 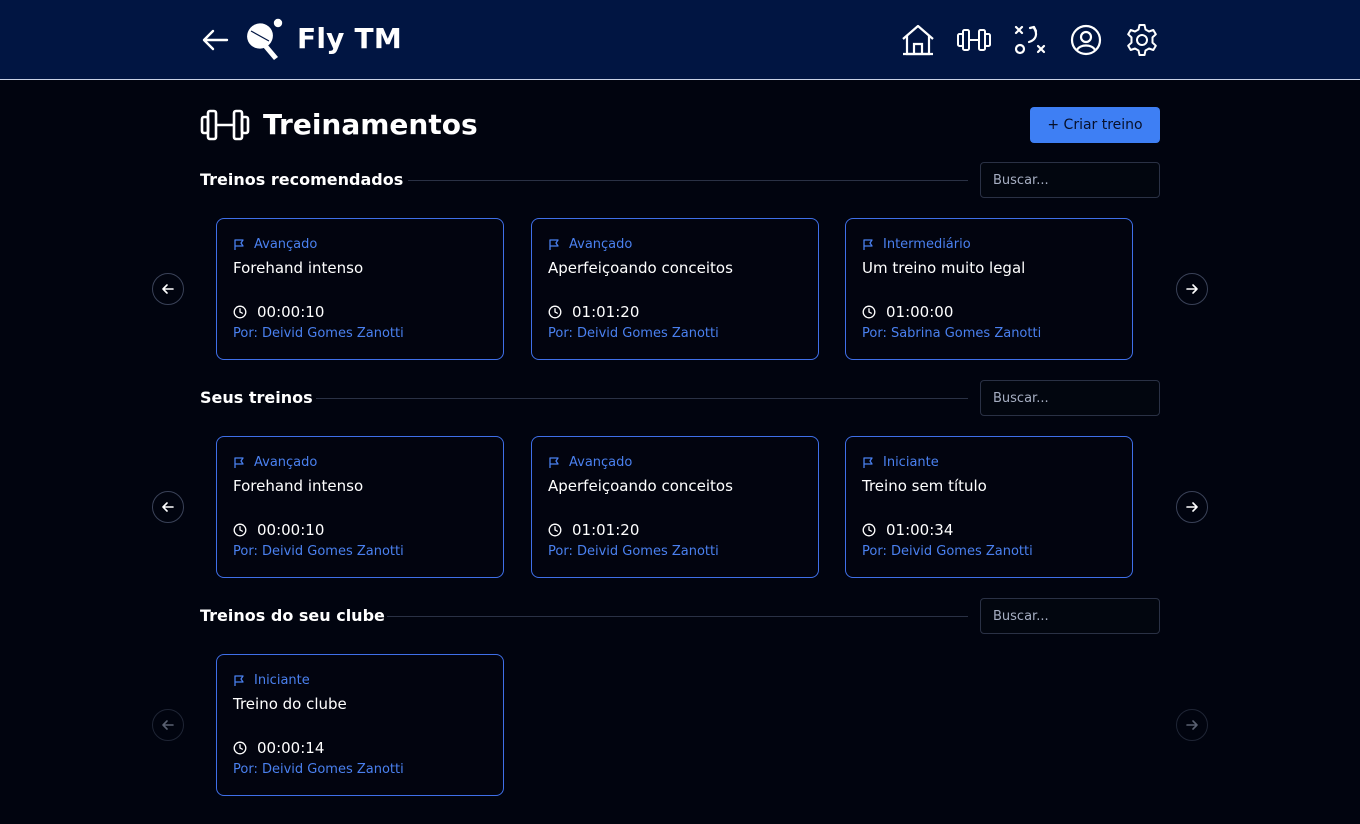 I want to click on duration: 00:00:14, so click(x=278, y=748).